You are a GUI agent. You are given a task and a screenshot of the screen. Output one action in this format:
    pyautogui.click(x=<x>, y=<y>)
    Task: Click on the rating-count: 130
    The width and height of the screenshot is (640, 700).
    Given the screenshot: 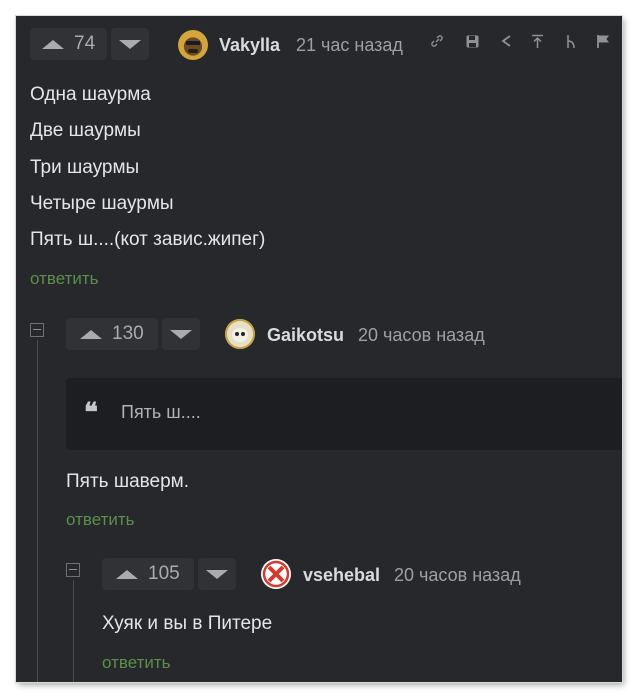 What is the action you would take?
    pyautogui.click(x=128, y=333)
    